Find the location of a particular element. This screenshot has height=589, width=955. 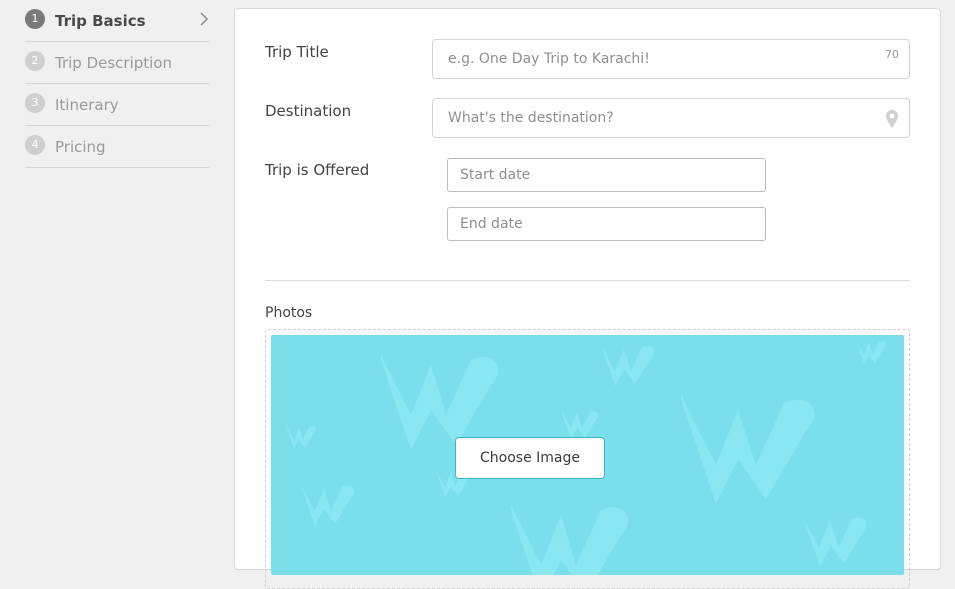

step-pricing: 4 Pricing is located at coordinates (117, 147).